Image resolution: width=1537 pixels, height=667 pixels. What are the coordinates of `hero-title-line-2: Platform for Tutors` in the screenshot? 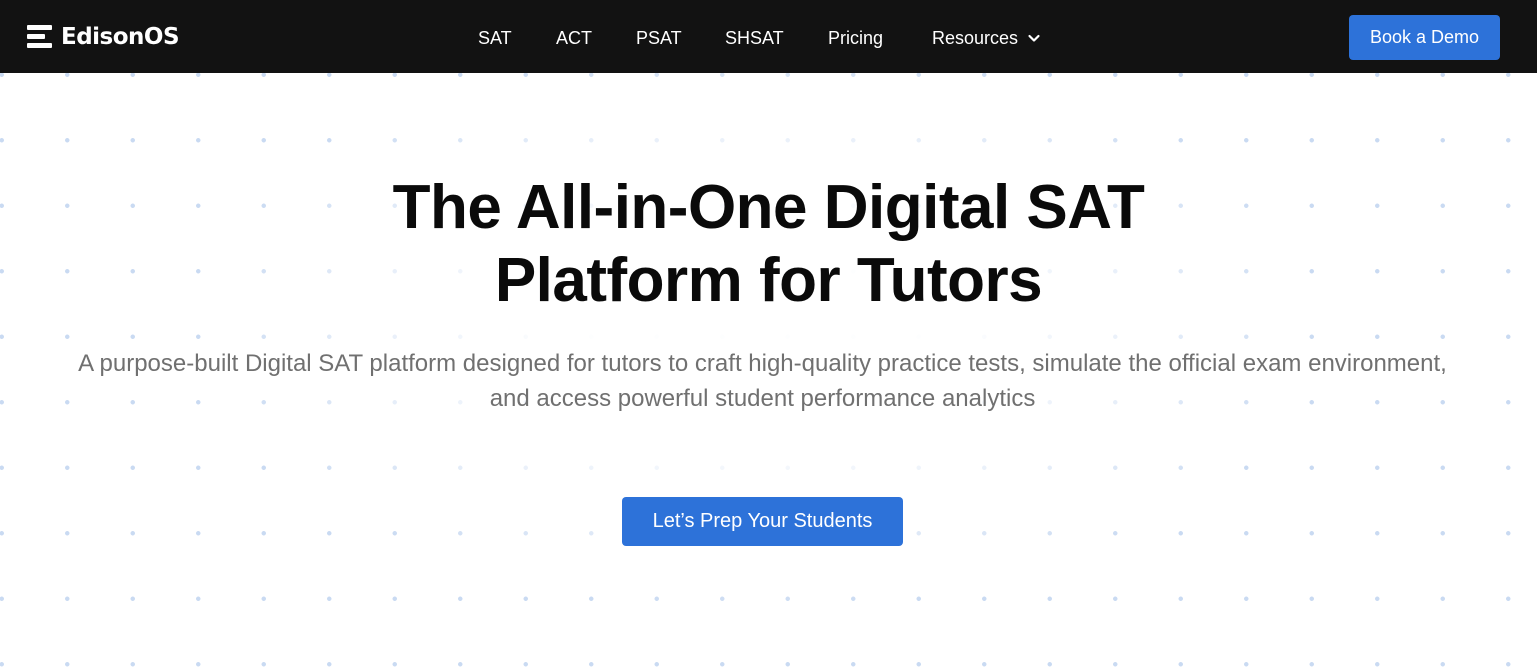 It's located at (768, 280).